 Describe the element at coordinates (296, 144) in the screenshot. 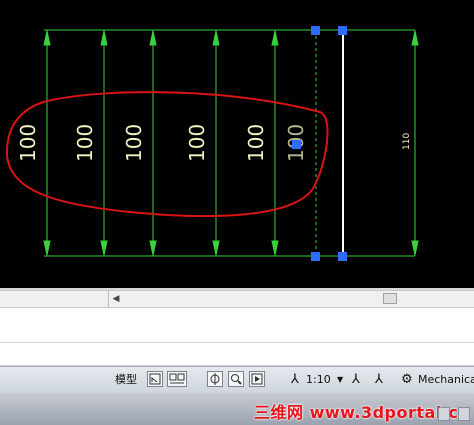

I see `grip-text` at that location.